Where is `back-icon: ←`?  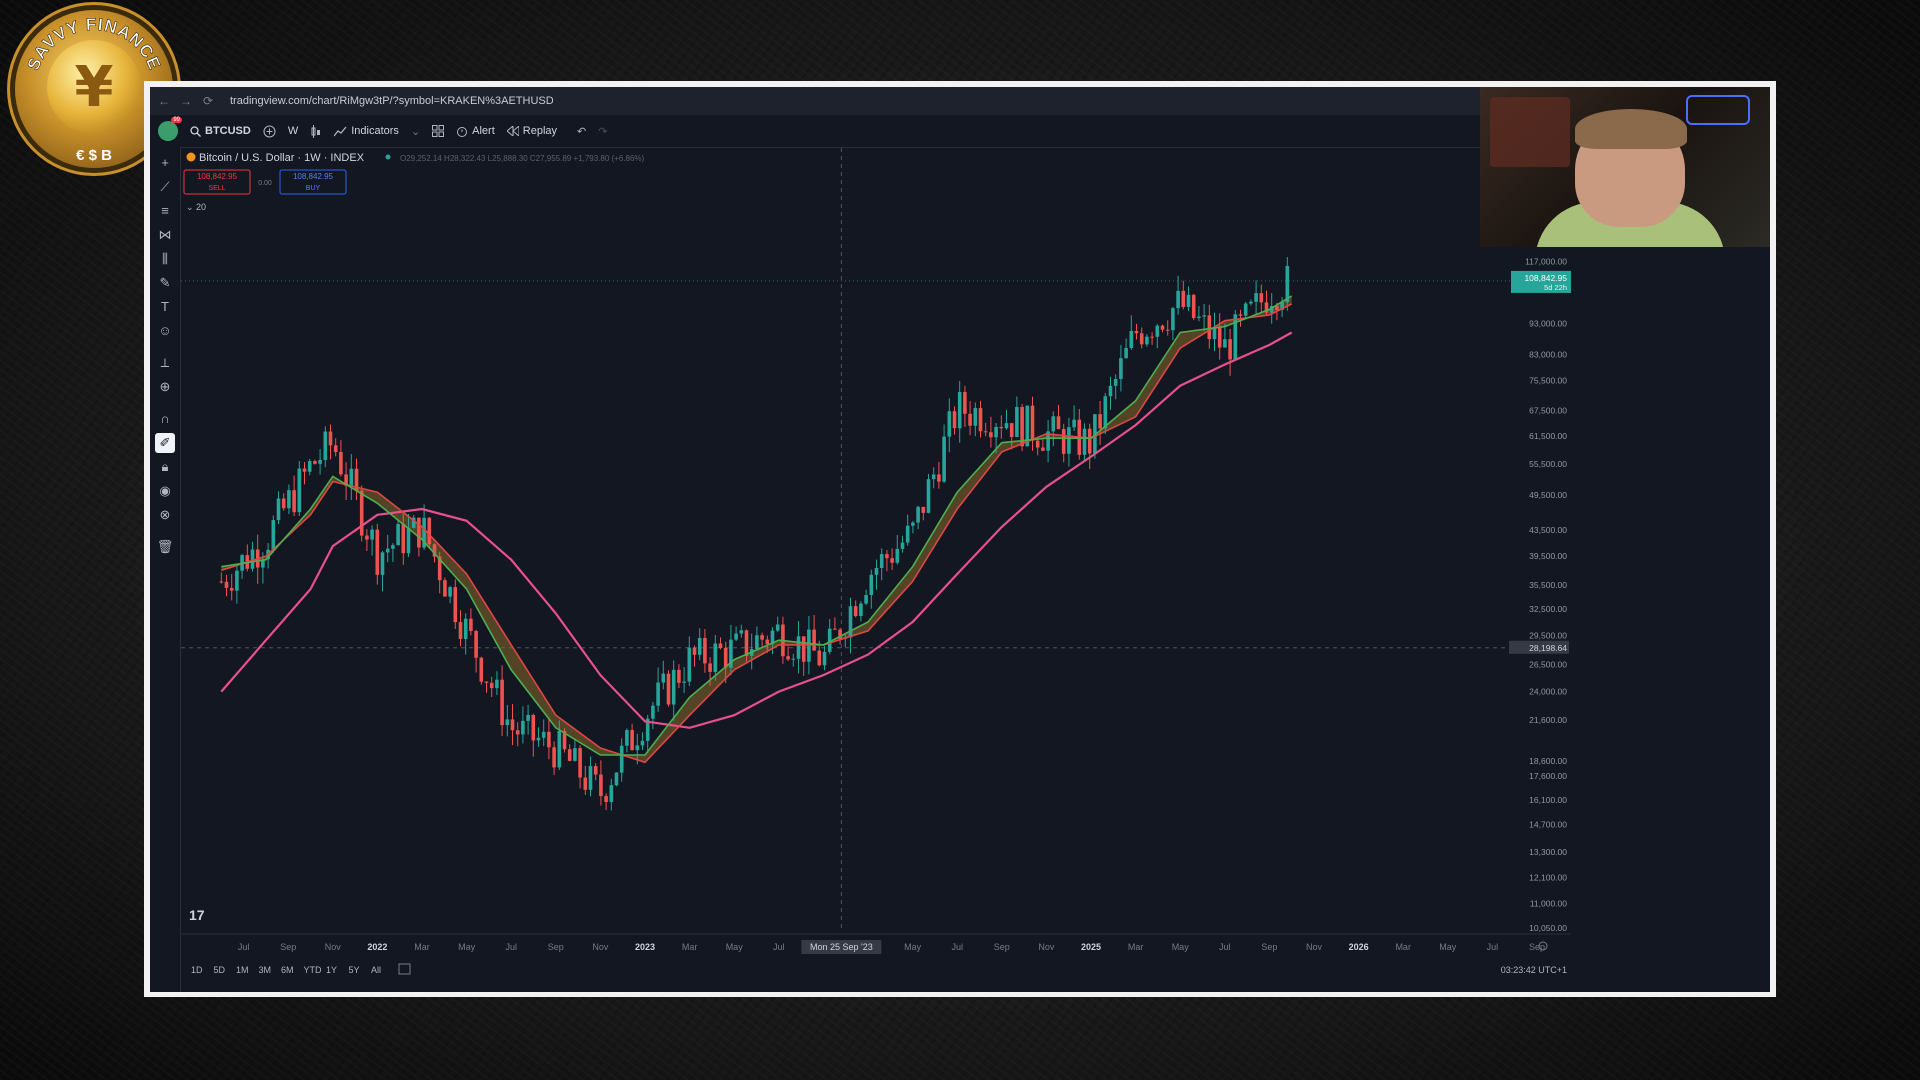 back-icon: ← is located at coordinates (164, 101).